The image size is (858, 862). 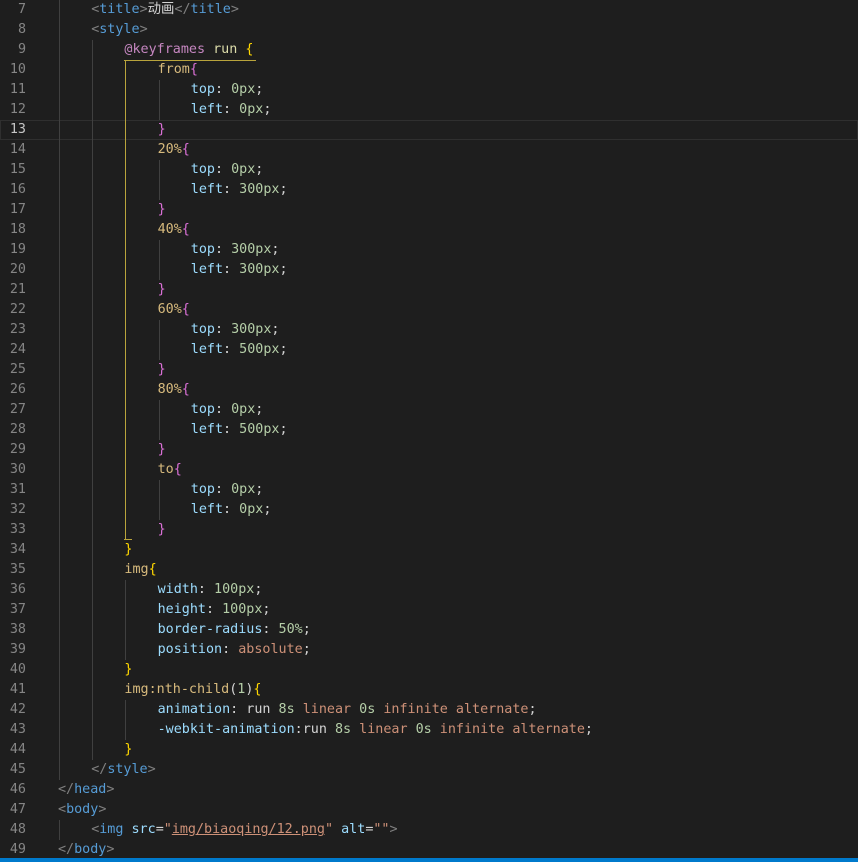 What do you see at coordinates (429, 790) in the screenshot?
I see `code-line: 46 </head>` at bounding box center [429, 790].